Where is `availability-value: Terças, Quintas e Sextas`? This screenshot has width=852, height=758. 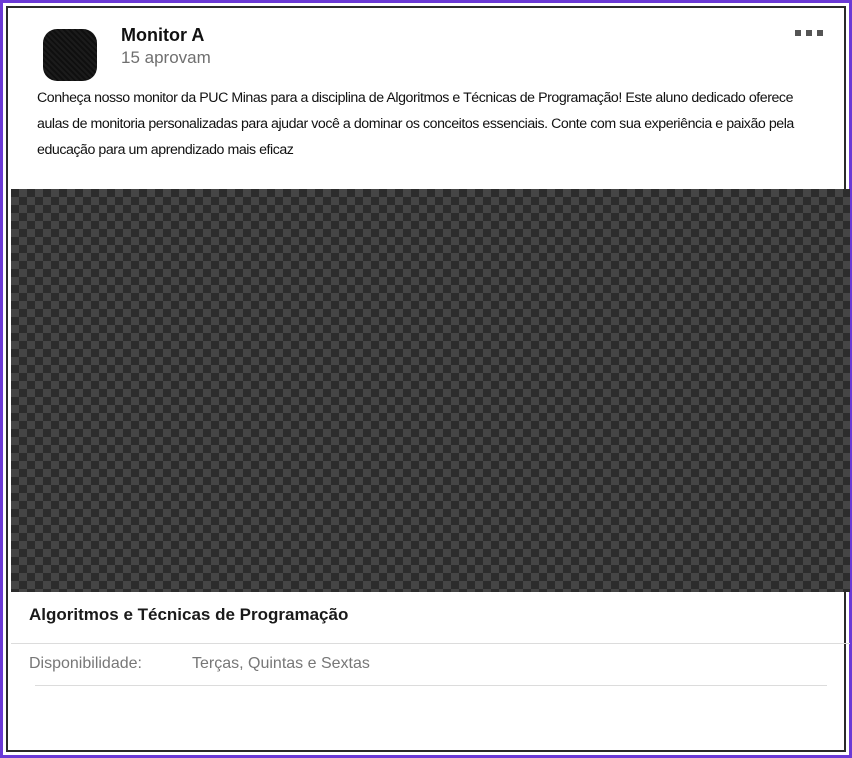
availability-value: Terças, Quintas e Sextas is located at coordinates (281, 663).